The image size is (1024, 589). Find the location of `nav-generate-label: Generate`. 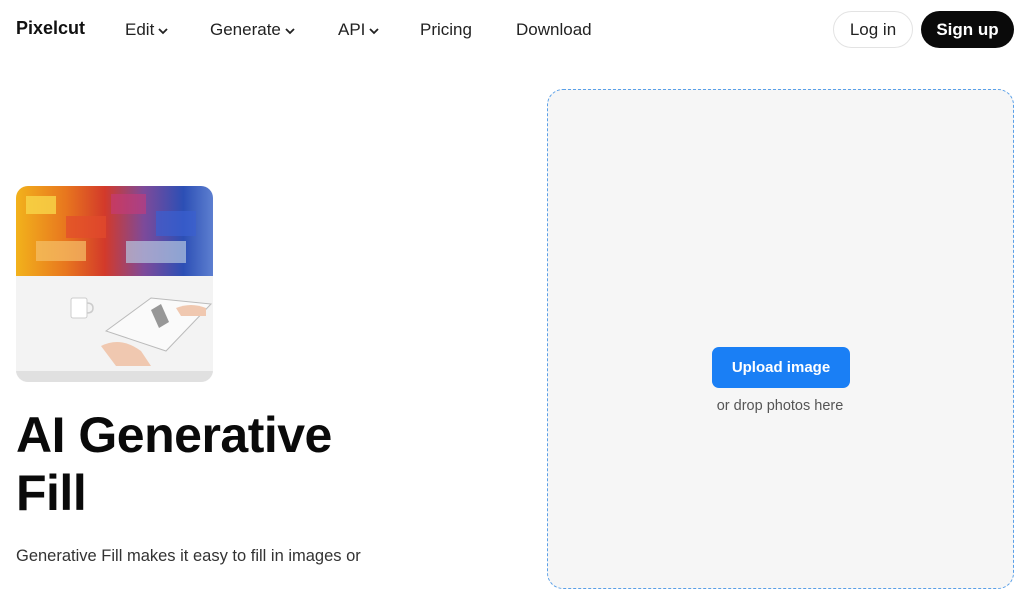

nav-generate-label: Generate is located at coordinates (245, 29).